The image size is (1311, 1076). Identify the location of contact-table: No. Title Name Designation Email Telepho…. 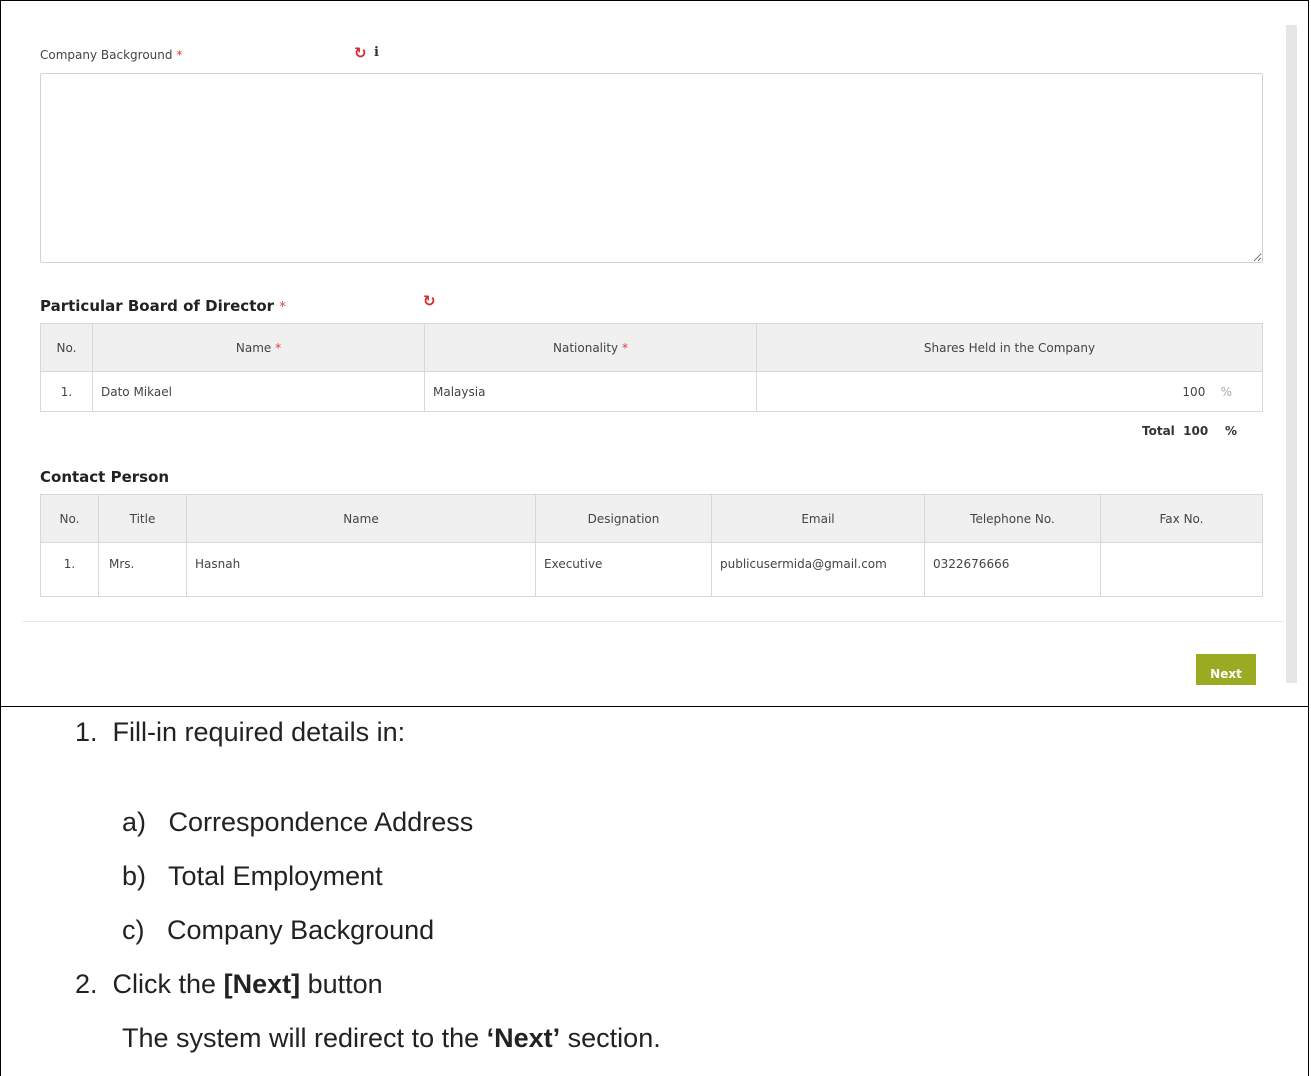
(651, 545).